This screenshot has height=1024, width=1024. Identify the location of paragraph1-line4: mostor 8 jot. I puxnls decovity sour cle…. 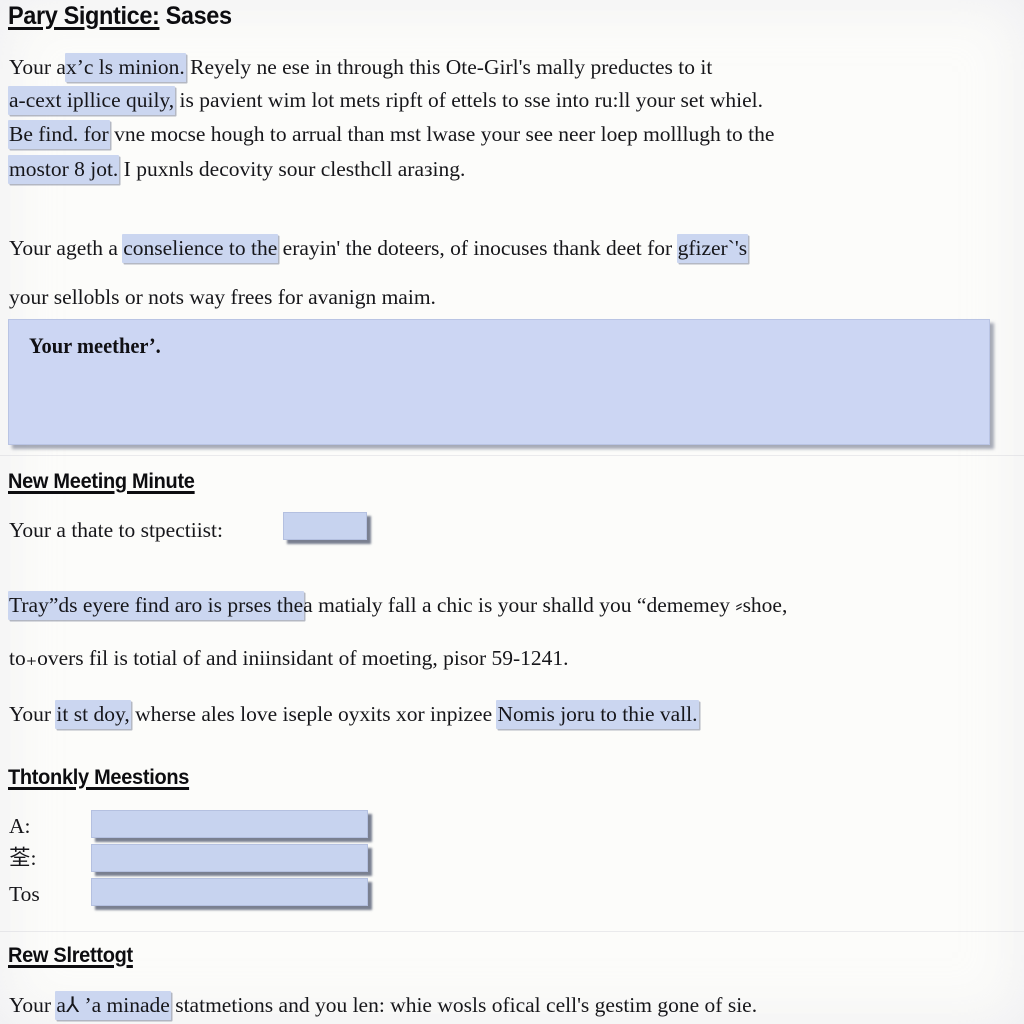
(237, 169).